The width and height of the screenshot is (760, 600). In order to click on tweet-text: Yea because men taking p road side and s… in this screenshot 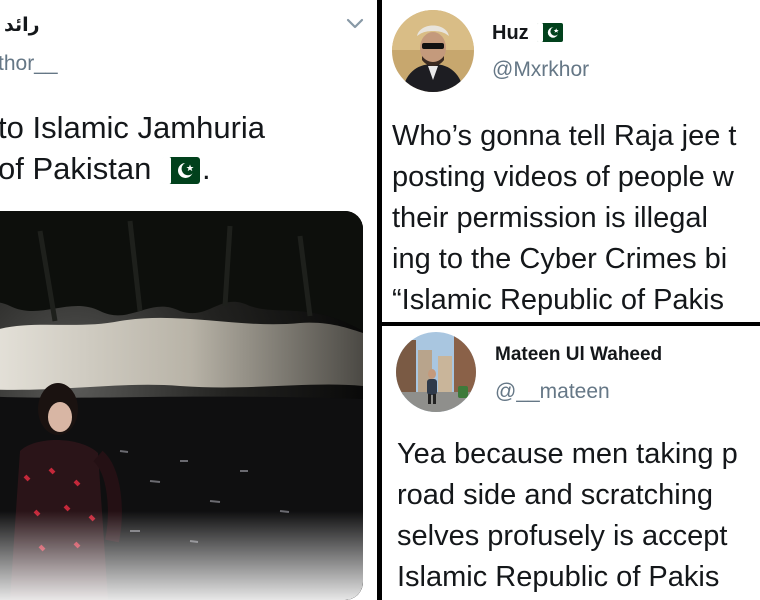, I will do `click(567, 516)`.